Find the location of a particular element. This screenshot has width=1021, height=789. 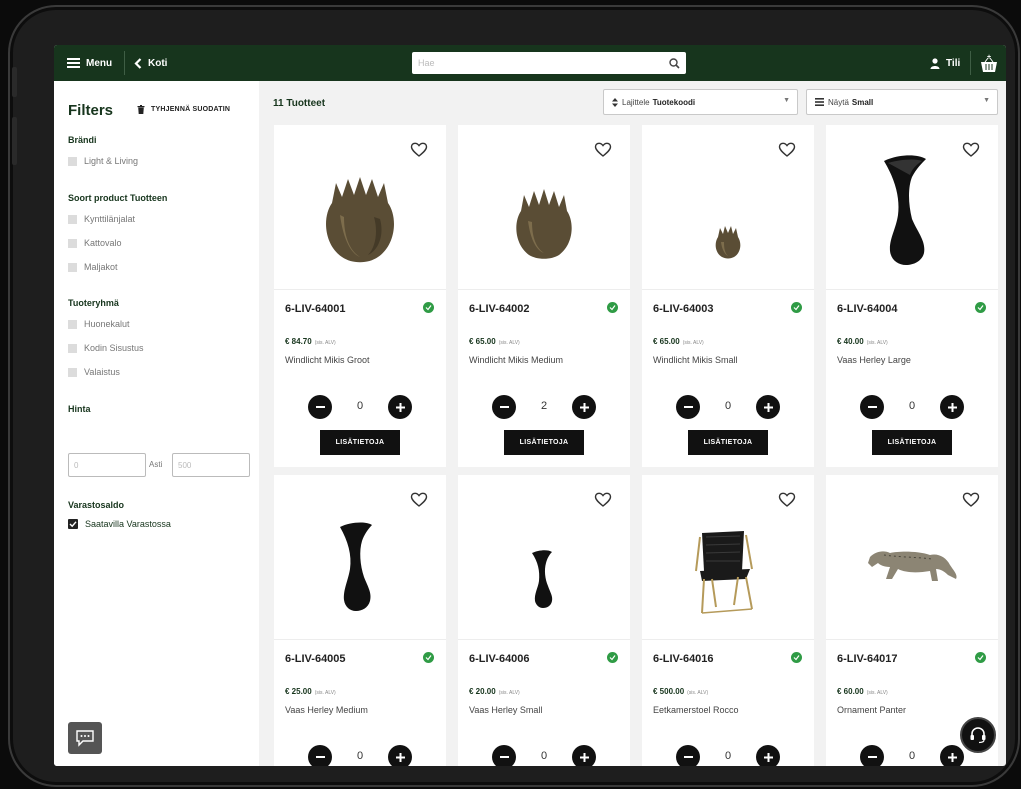

product-name: Vaas Herley Large is located at coordinates (874, 360).